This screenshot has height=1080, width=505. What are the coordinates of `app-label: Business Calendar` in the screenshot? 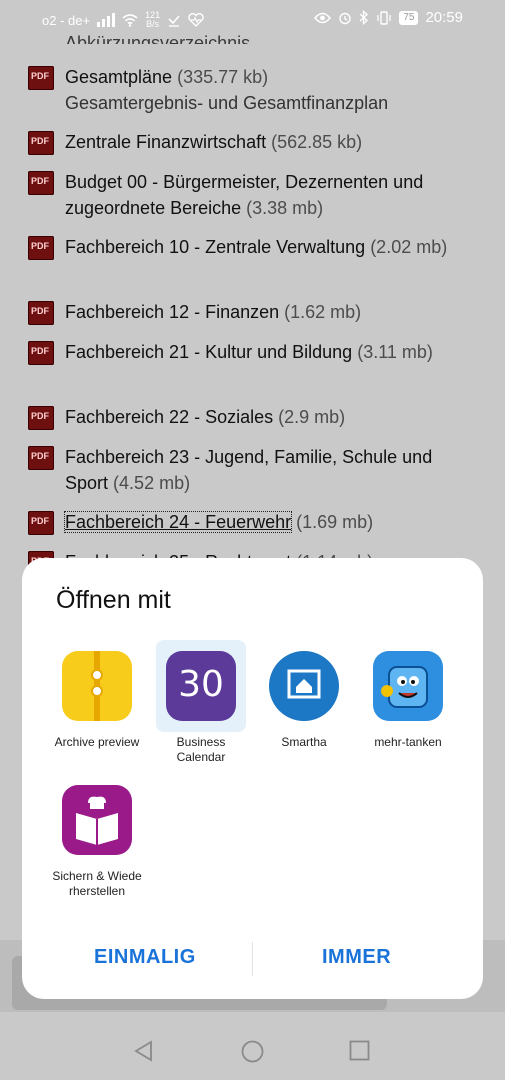 It's located at (201, 749).